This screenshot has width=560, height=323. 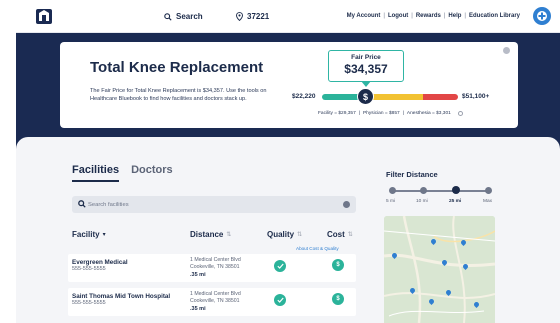 I want to click on col-header-distance: Distance ⇅, so click(x=210, y=234).